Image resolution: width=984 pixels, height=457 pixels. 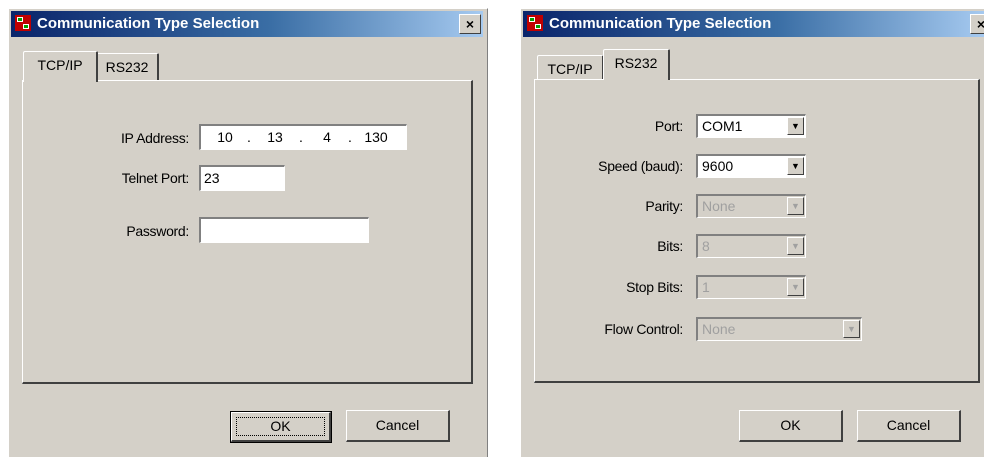 What do you see at coordinates (670, 246) in the screenshot?
I see `bits-label: Bits:` at bounding box center [670, 246].